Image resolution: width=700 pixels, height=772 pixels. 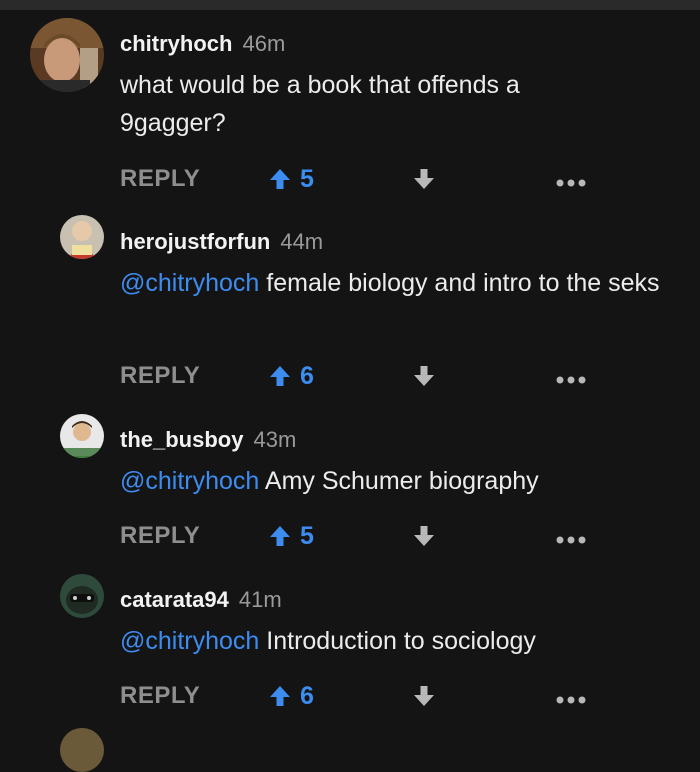 I want to click on comment-text: @chitryhoch Introduction to sociology, so click(x=400, y=641).